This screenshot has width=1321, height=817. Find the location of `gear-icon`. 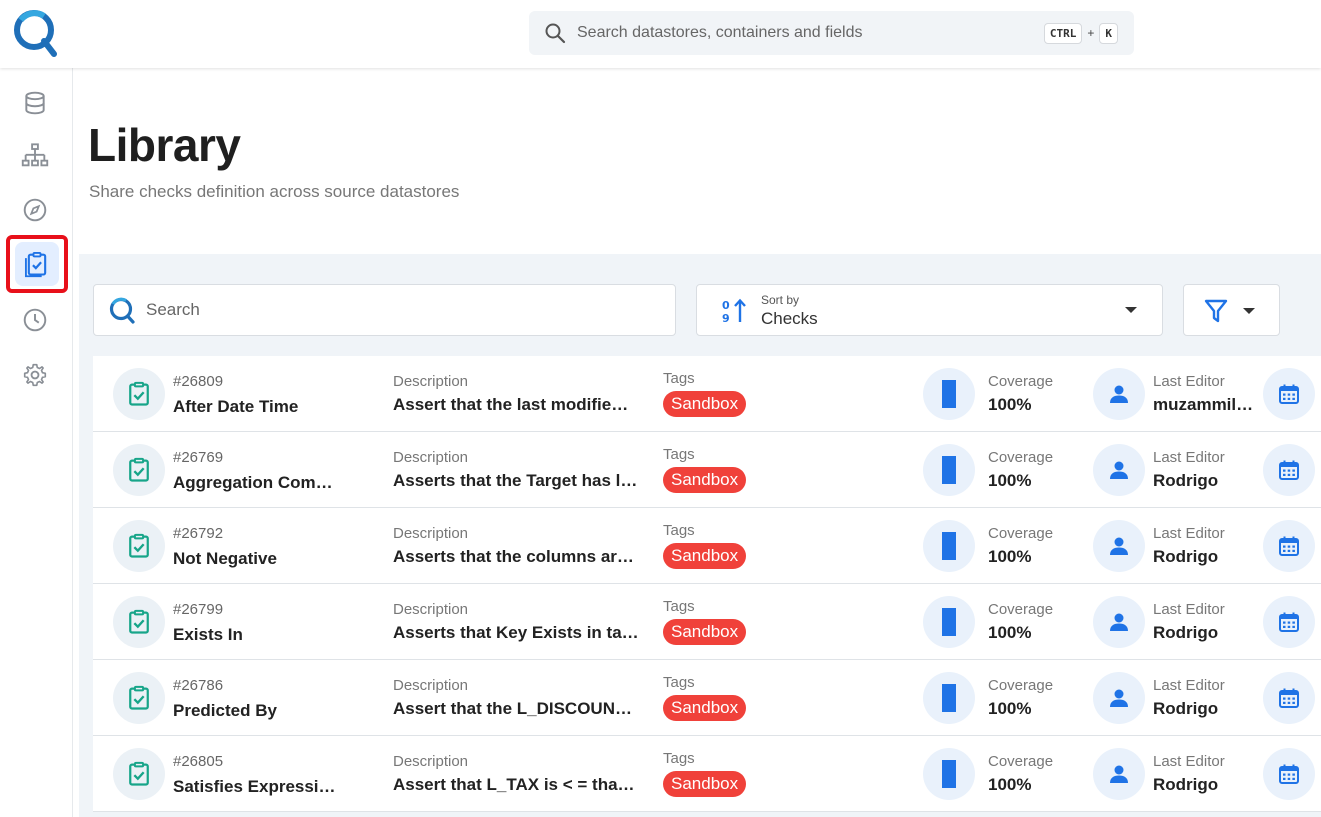

gear-icon is located at coordinates (35, 375).